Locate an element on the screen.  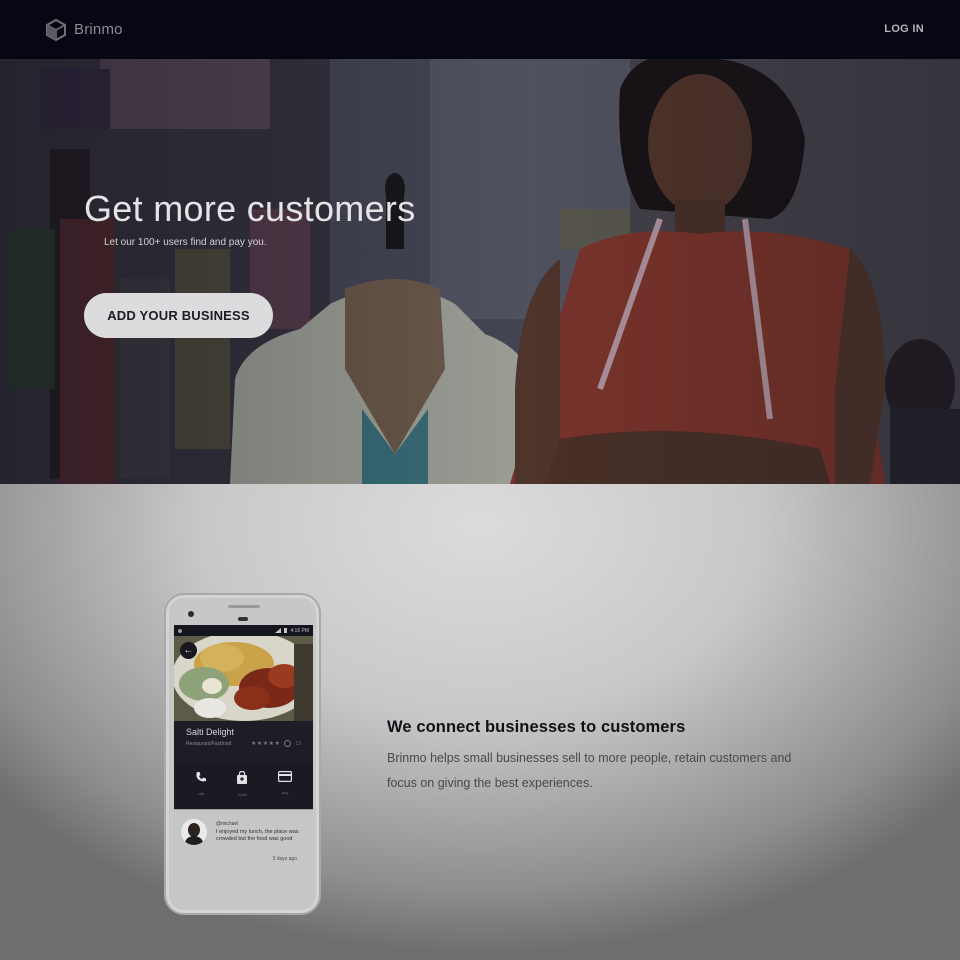
reviewer-name: @michael is located at coordinates (227, 824).